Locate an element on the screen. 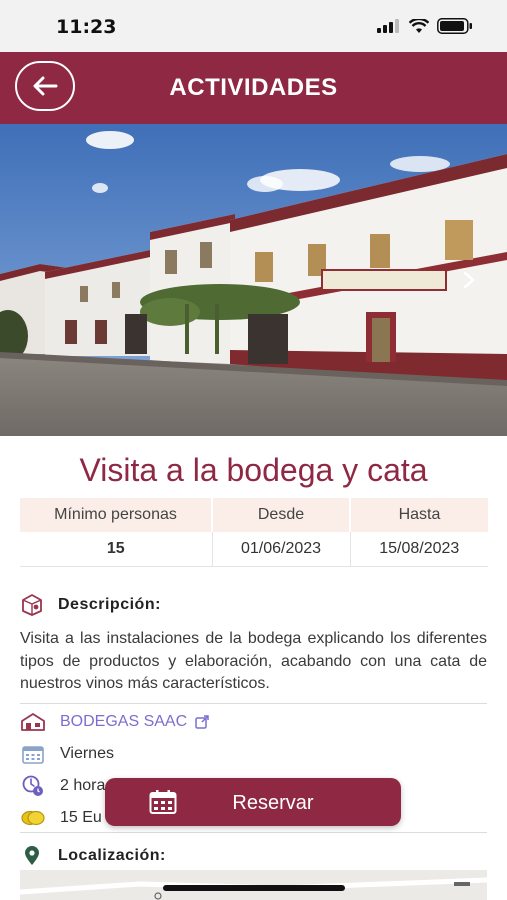 The height and width of the screenshot is (900, 507). to-date-value: 15/08/2023 is located at coordinates (419, 549).